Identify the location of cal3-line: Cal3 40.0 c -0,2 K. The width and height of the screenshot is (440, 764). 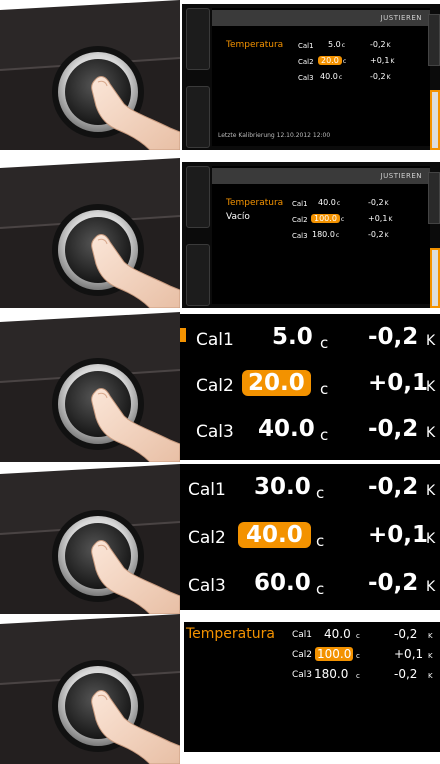
(310, 432).